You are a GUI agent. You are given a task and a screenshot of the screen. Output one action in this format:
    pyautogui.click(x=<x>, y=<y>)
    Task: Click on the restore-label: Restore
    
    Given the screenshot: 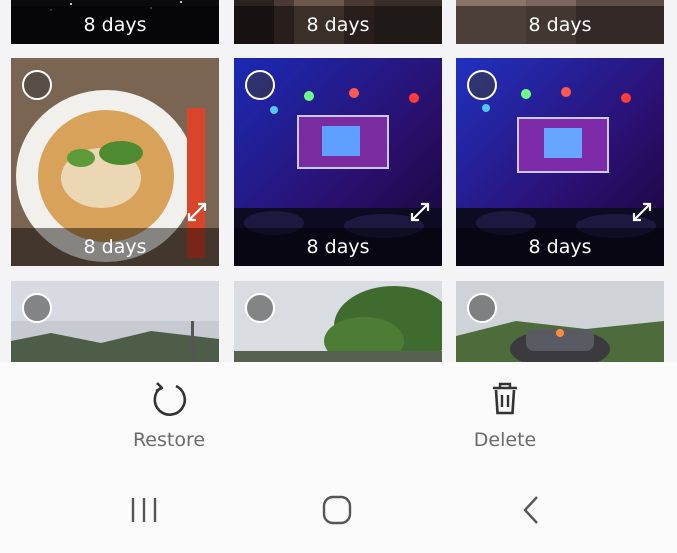 What is the action you would take?
    pyautogui.click(x=169, y=440)
    